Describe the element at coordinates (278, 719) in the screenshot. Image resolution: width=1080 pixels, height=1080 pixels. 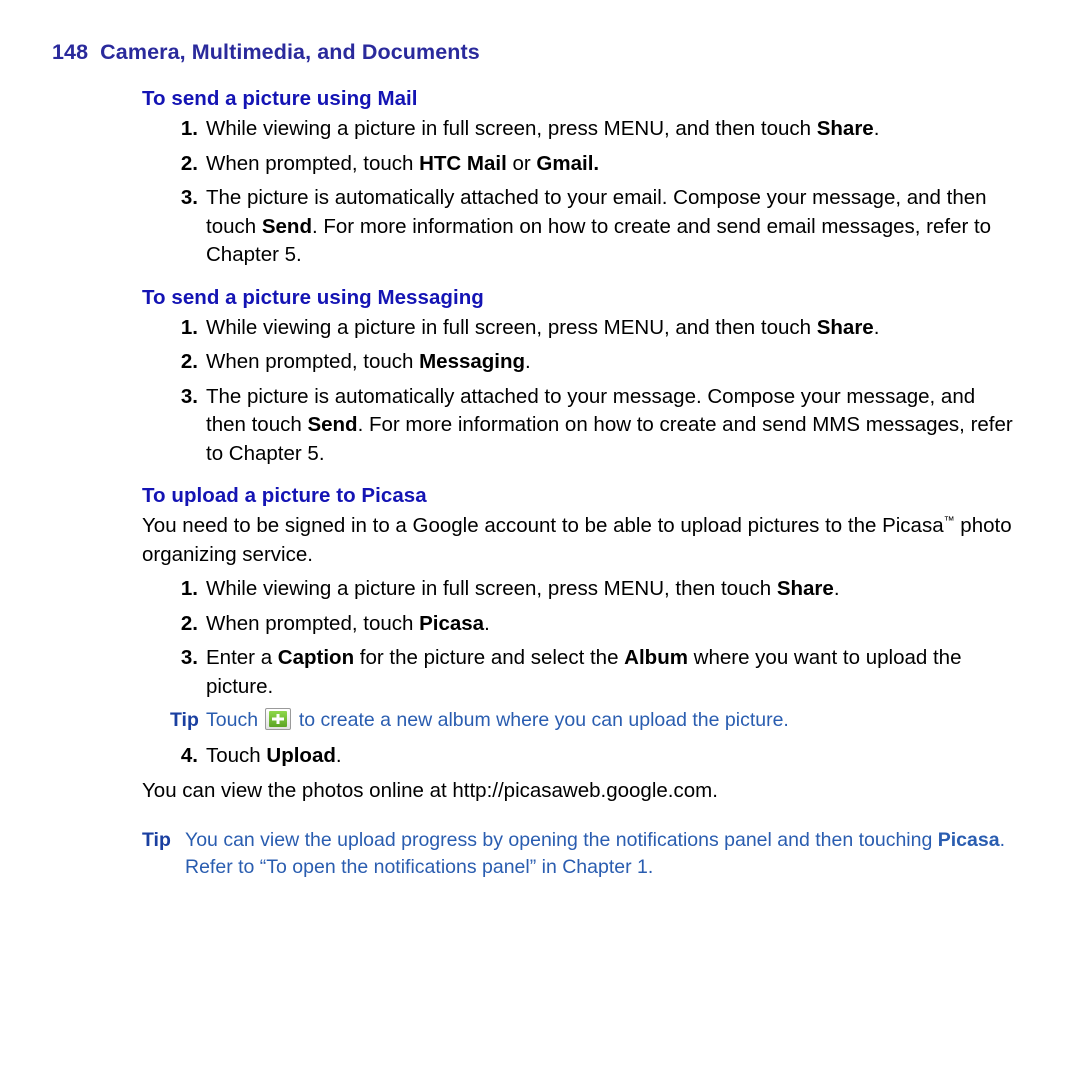
I see `add-plus-icon` at that location.